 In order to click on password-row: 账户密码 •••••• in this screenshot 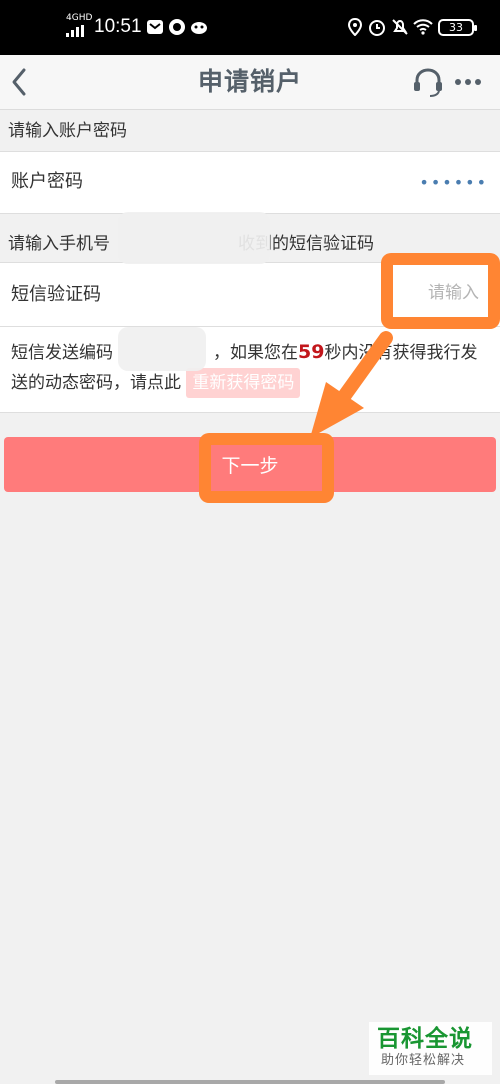, I will do `click(250, 182)`.